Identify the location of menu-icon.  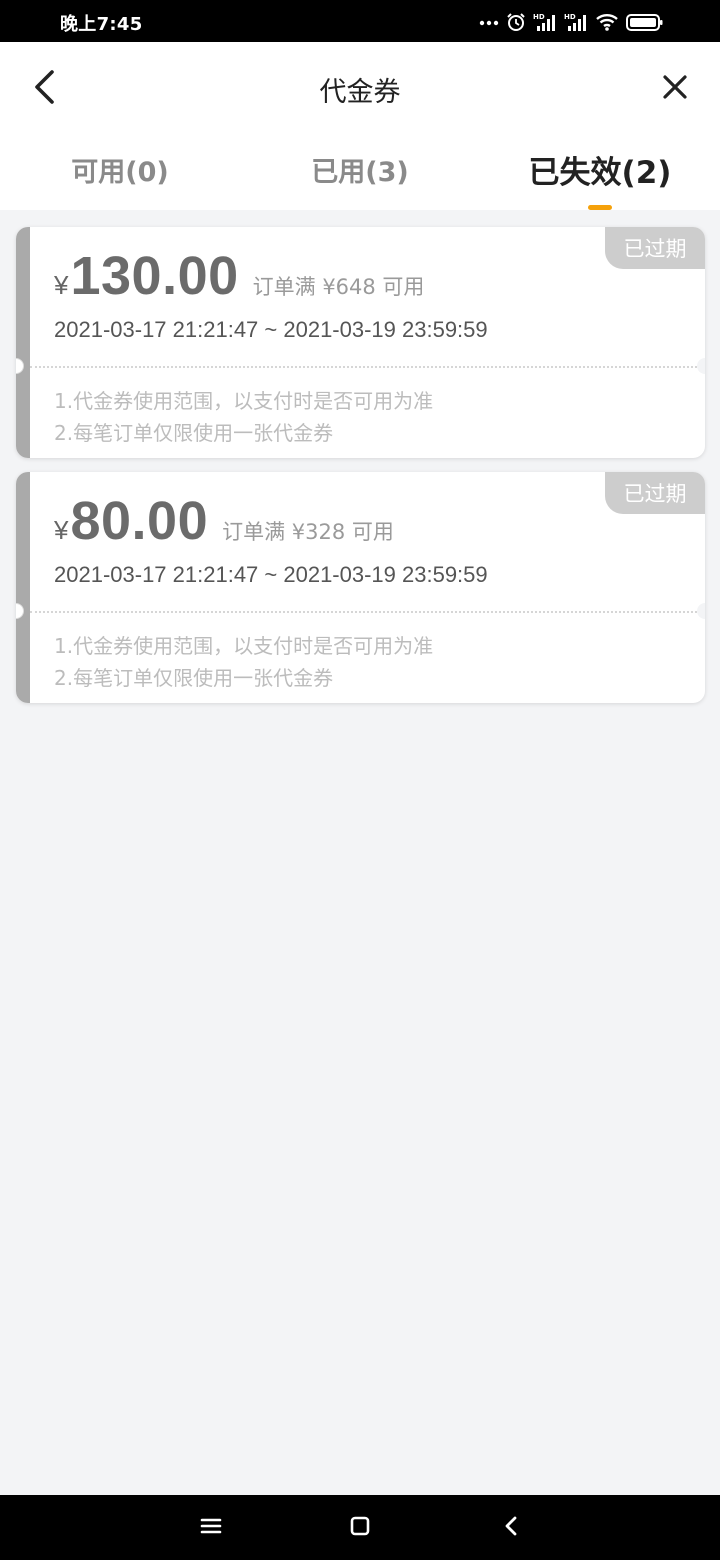
(211, 1528).